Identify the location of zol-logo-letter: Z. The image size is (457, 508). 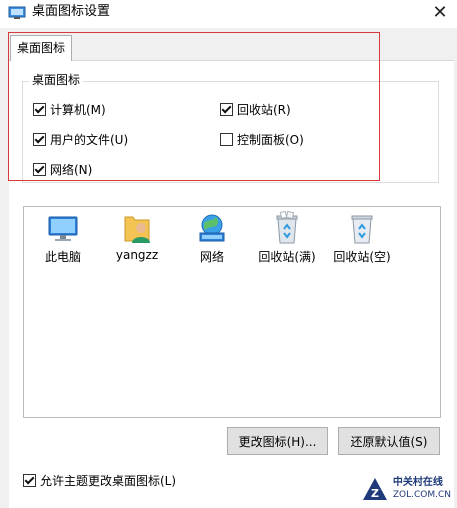
(375, 493).